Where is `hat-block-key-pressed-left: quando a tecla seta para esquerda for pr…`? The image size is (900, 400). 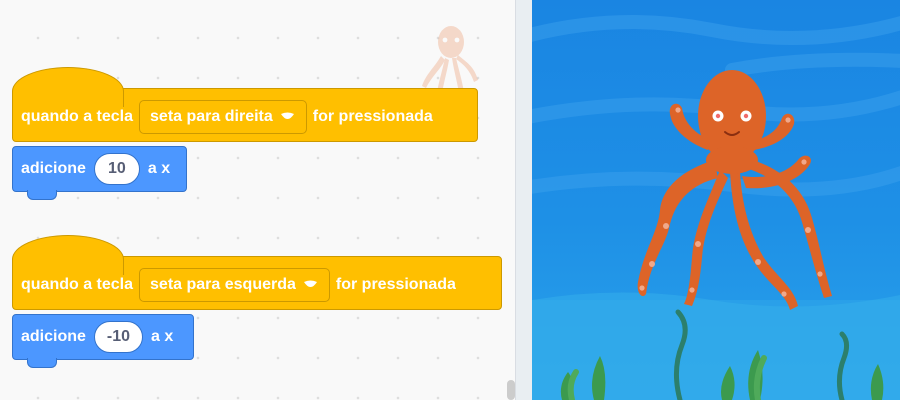
hat-block-key-pressed-left: quando a tecla seta para esquerda for pr… is located at coordinates (257, 272).